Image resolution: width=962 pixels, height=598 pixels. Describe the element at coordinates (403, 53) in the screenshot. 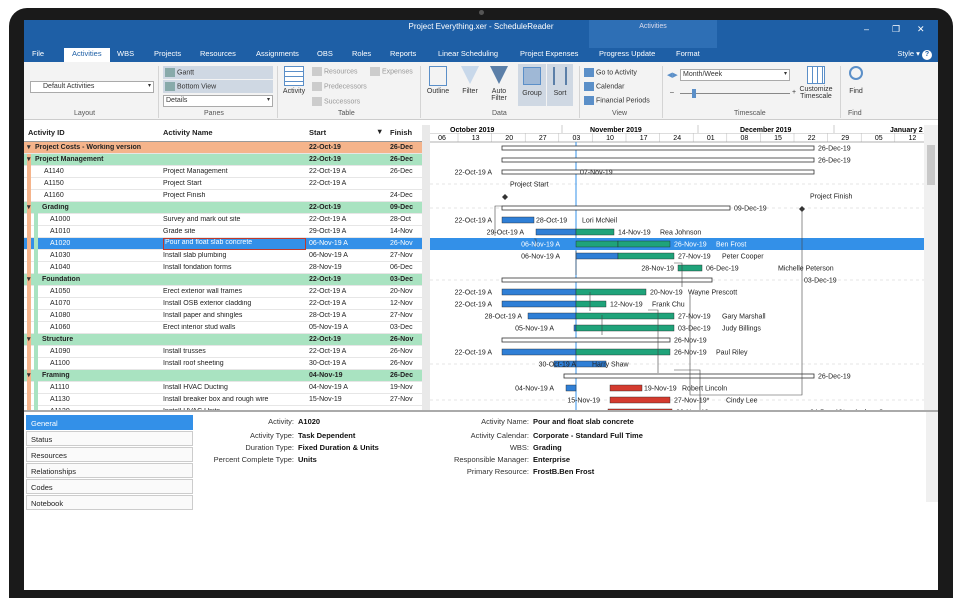

I see `menu-tab-reports: Reports` at that location.